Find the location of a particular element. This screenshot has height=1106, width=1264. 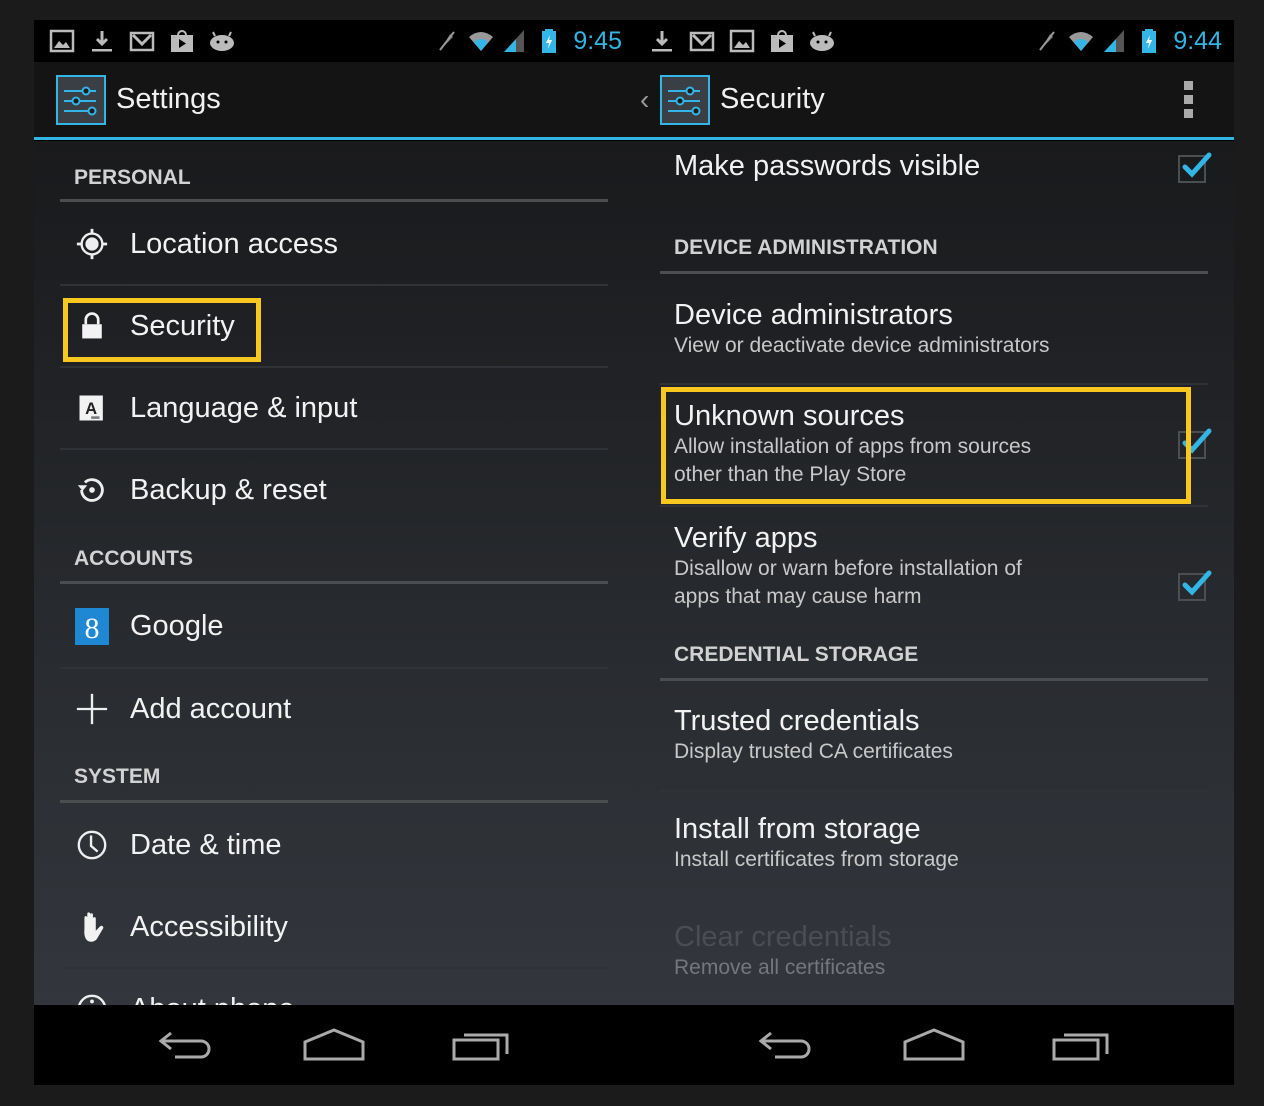

svg-text: A is located at coordinates (91, 408).